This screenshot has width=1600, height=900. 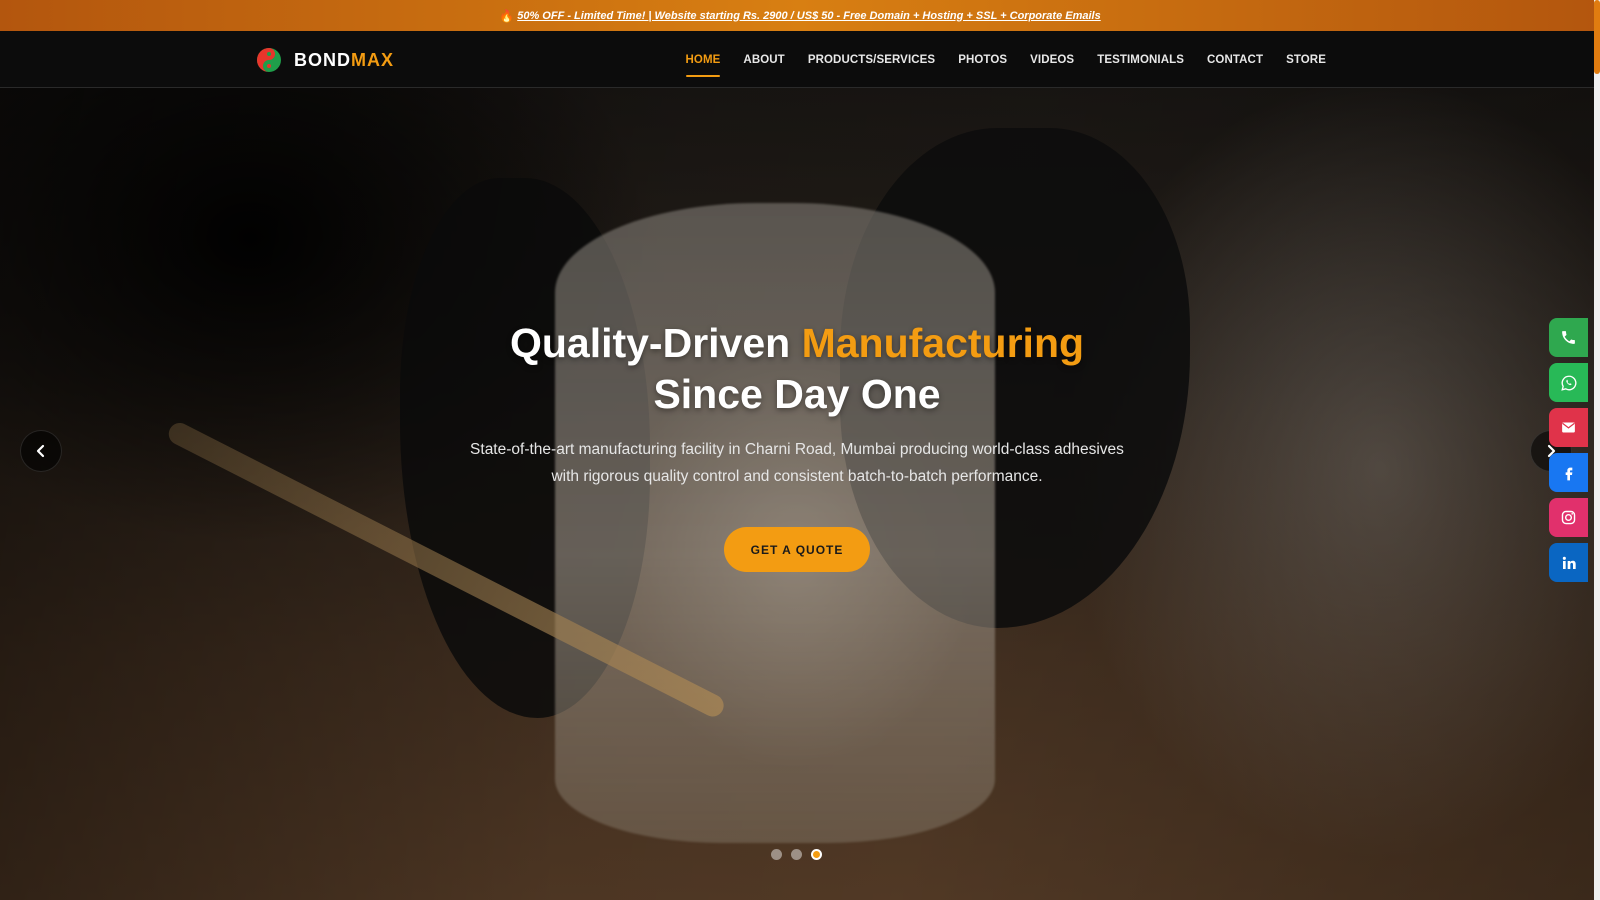 I want to click on phone-icon, so click(x=1568, y=337).